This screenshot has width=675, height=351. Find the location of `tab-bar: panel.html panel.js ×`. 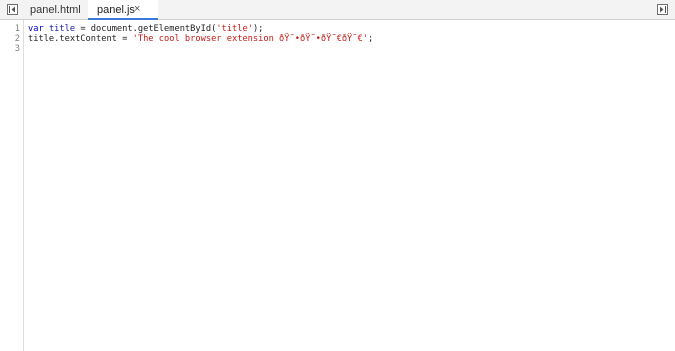

tab-bar: panel.html panel.js × is located at coordinates (337, 10).